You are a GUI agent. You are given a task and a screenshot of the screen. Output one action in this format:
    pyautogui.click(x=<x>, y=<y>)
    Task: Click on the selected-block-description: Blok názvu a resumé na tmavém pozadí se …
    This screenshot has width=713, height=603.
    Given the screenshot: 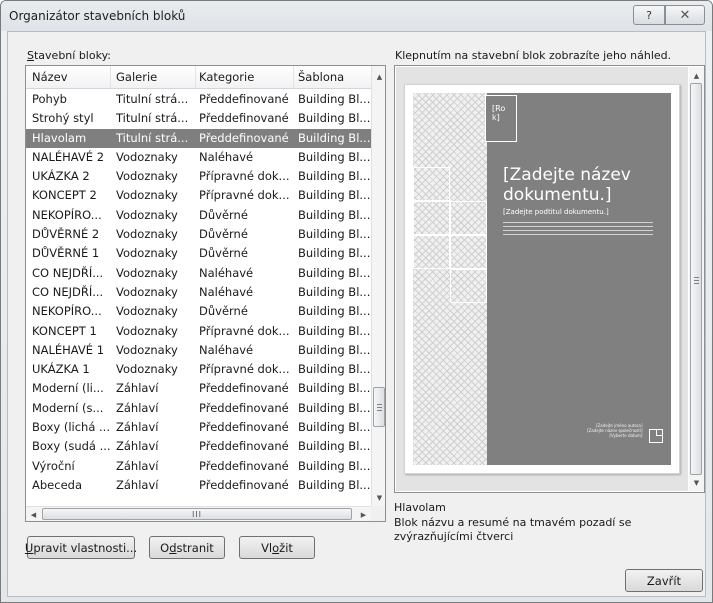 What is the action you would take?
    pyautogui.click(x=513, y=529)
    